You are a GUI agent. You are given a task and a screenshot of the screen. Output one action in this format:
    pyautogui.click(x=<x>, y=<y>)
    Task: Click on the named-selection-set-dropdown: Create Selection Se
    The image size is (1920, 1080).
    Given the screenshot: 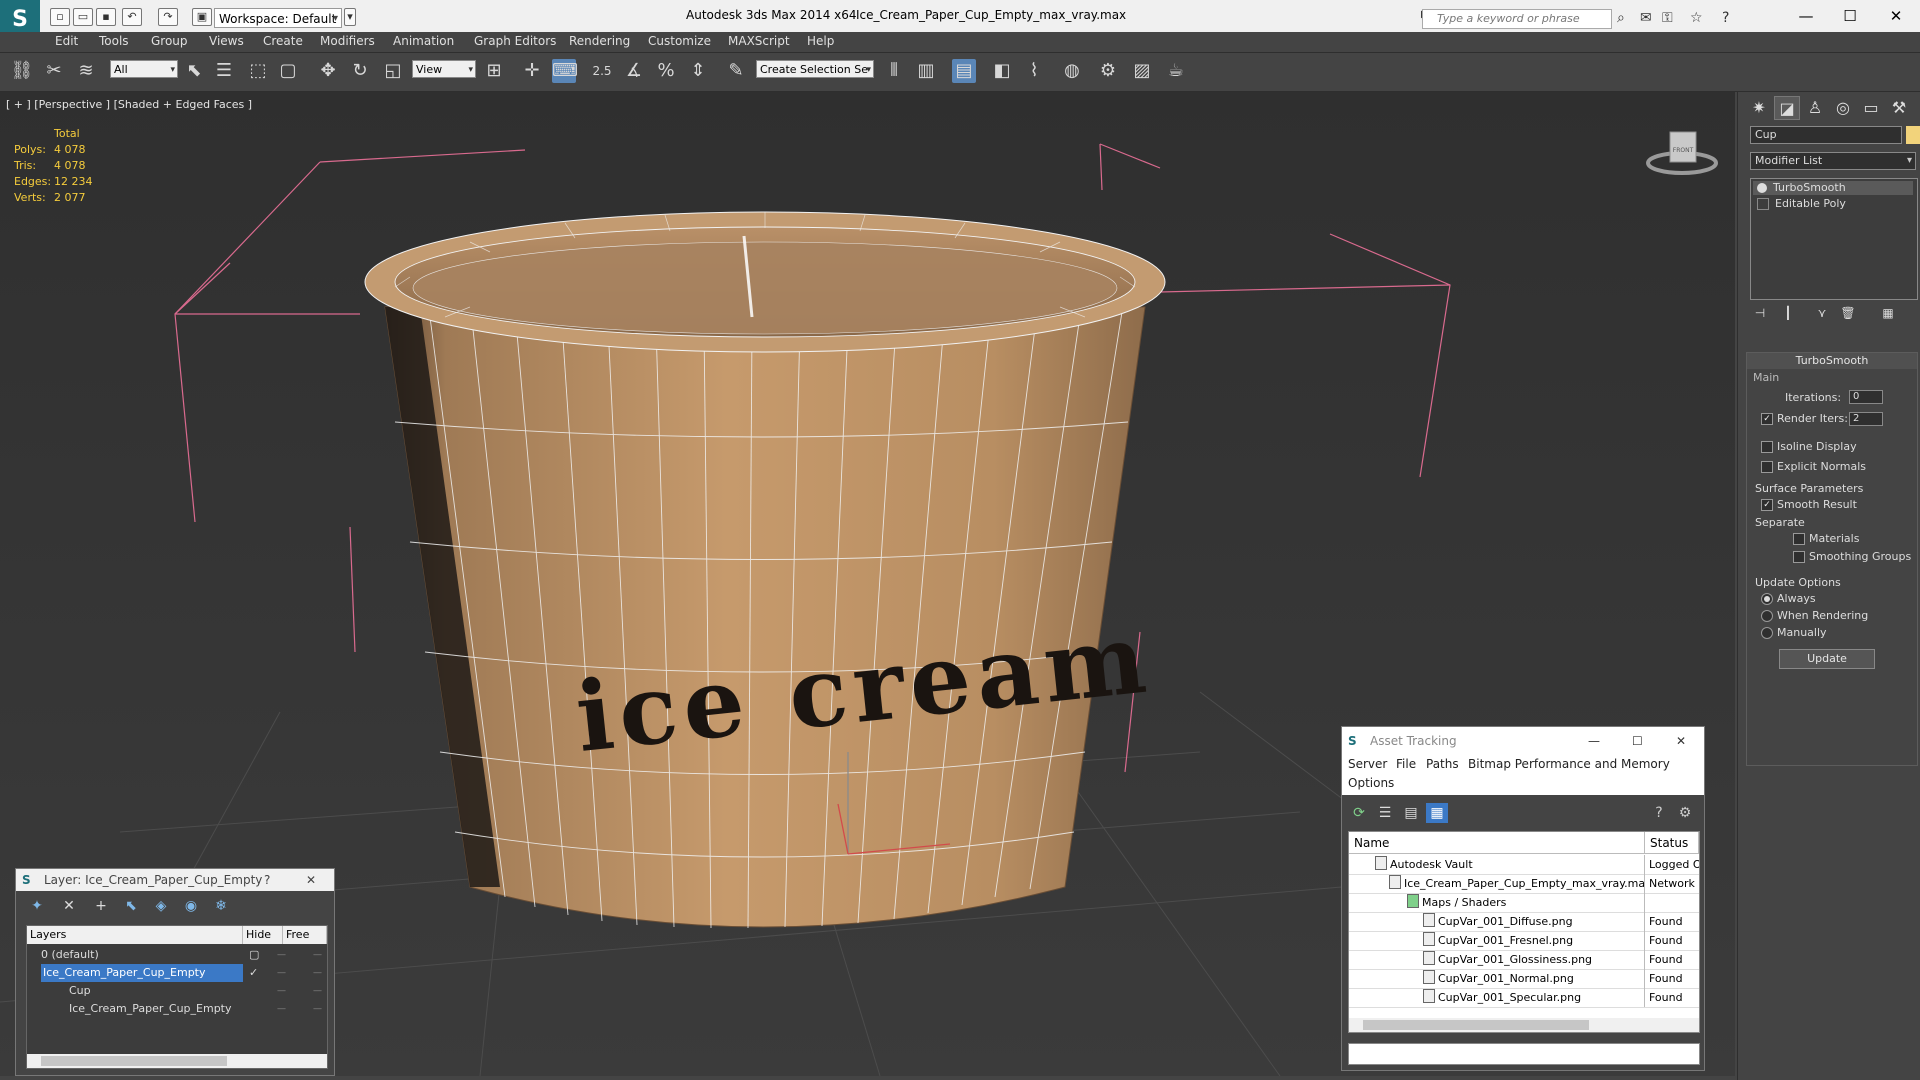 What is the action you would take?
    pyautogui.click(x=815, y=69)
    